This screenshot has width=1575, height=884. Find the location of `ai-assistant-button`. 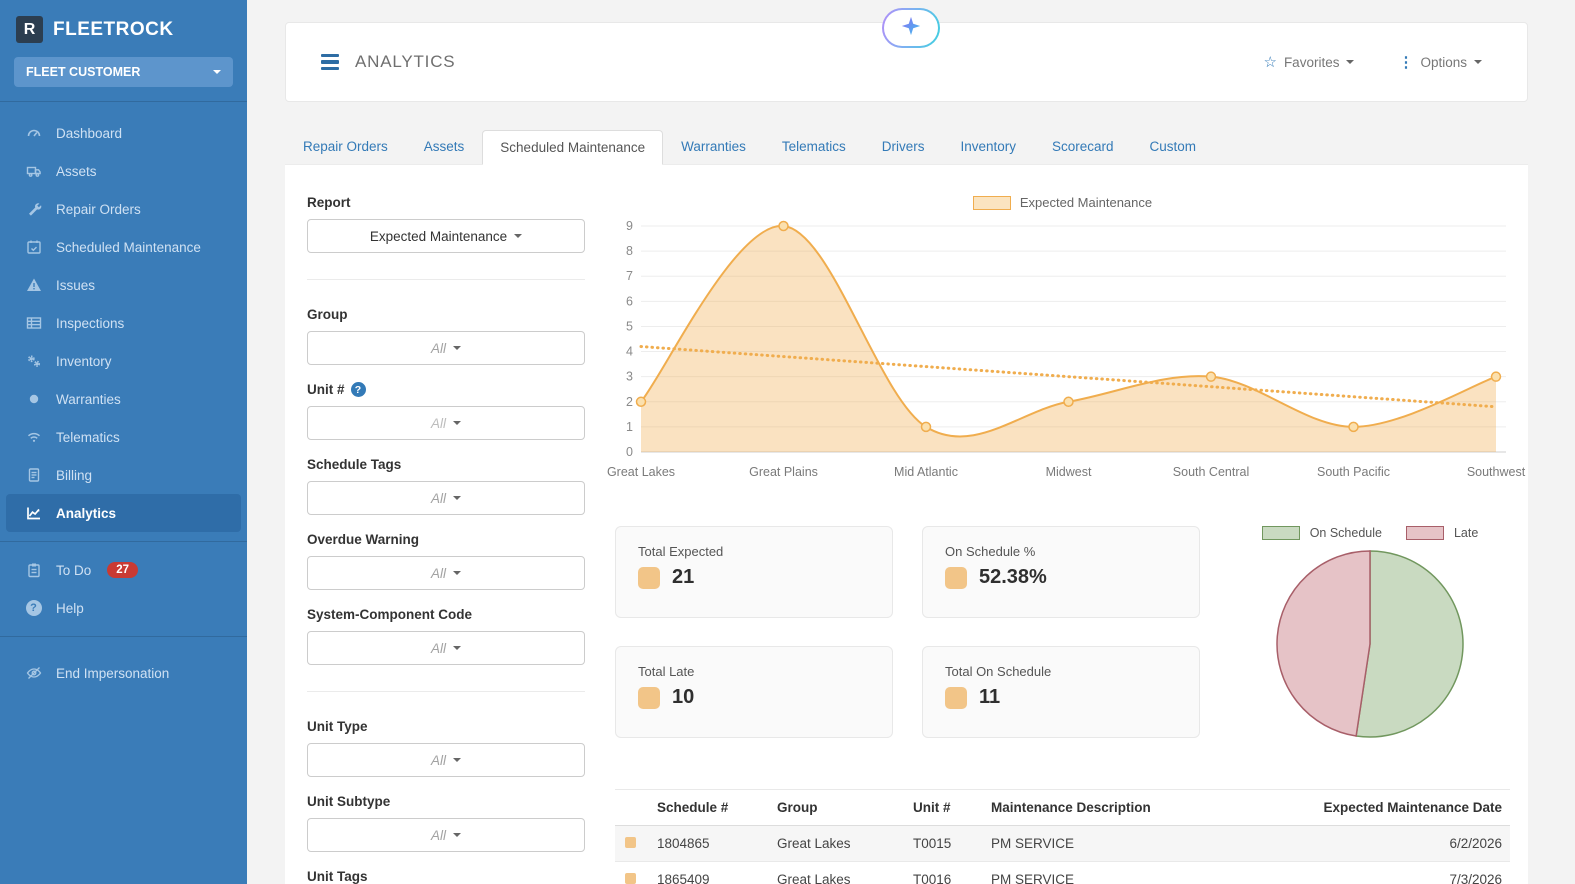

ai-assistant-button is located at coordinates (911, 28).